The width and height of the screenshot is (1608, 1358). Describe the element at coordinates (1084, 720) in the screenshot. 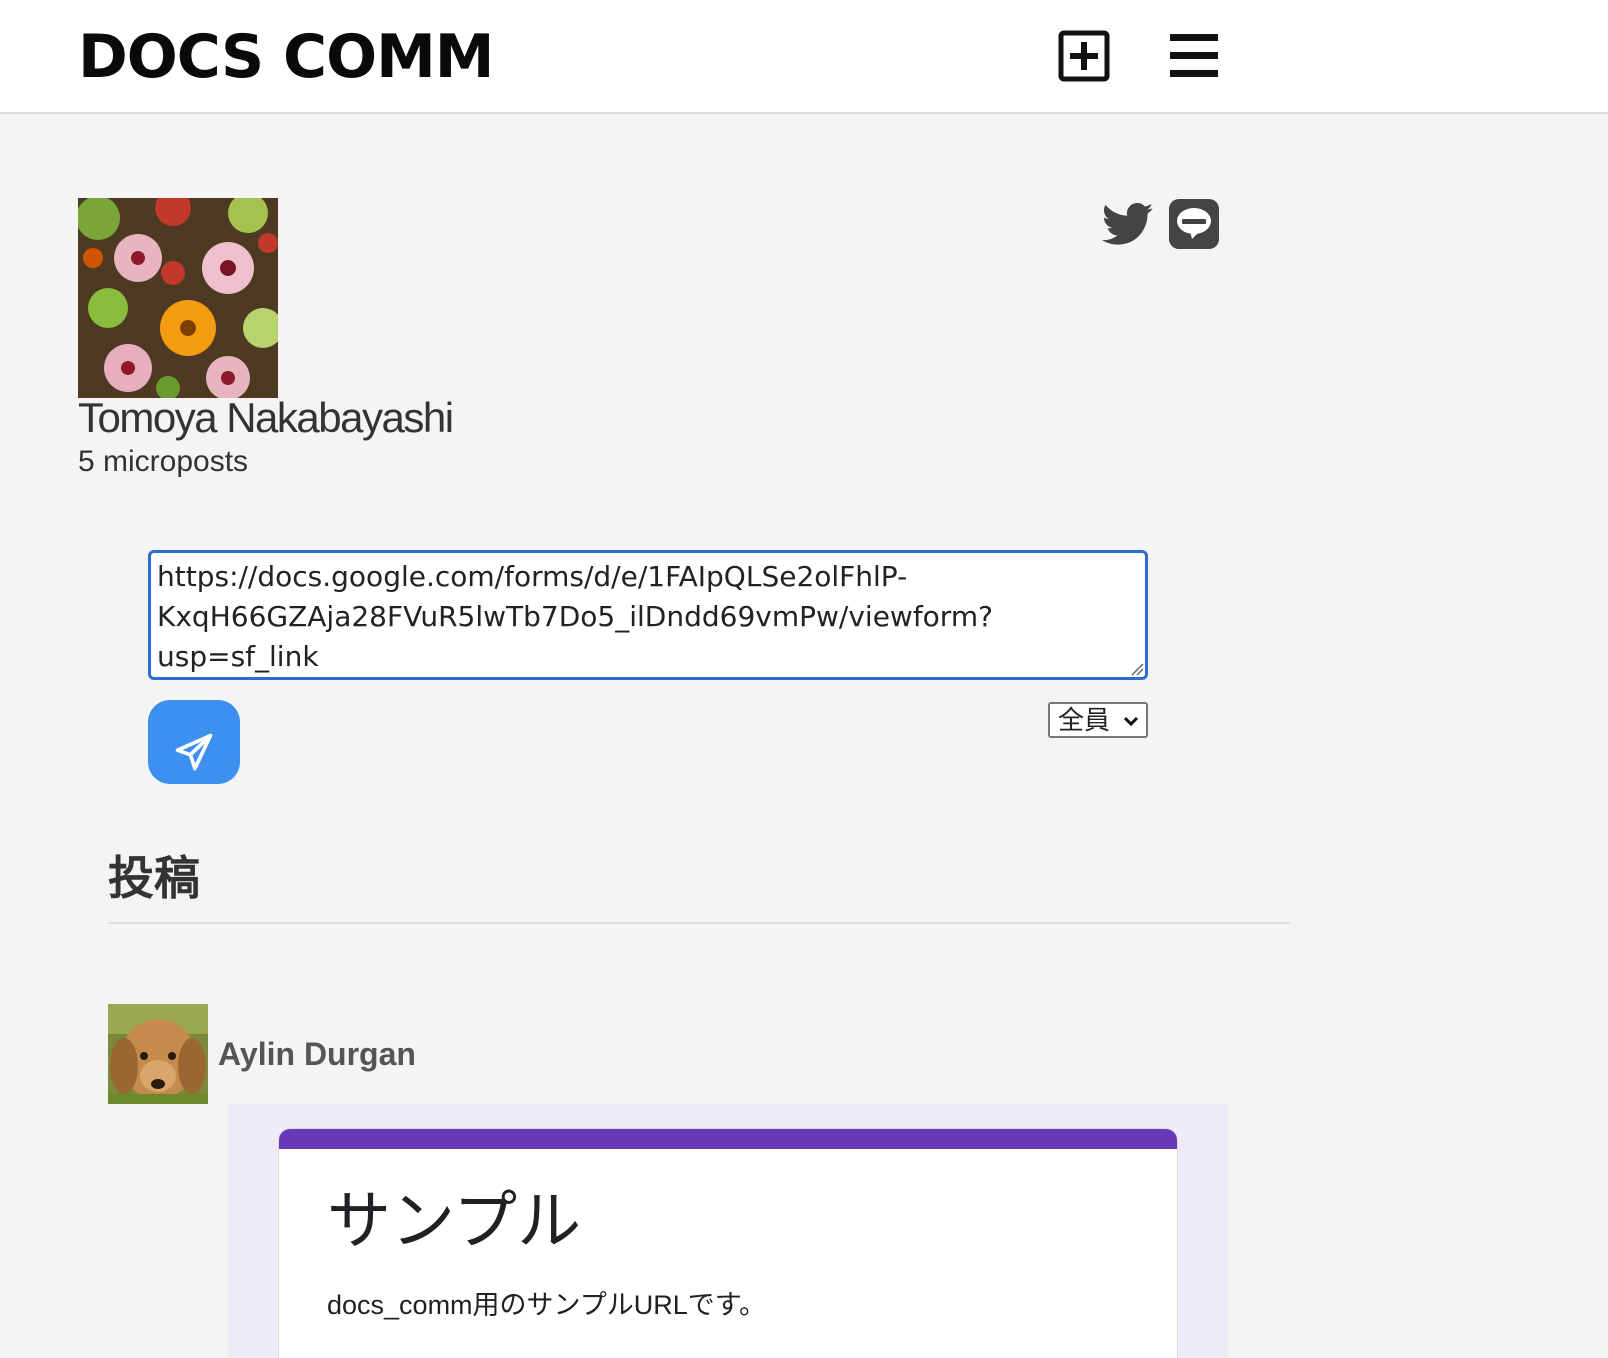

I see `audience-selected-value: 全員` at that location.